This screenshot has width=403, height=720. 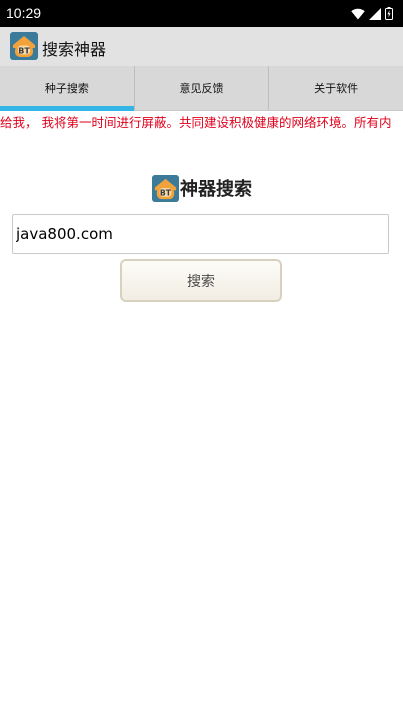 I want to click on tab-label: 意见反馈, so click(x=201, y=88).